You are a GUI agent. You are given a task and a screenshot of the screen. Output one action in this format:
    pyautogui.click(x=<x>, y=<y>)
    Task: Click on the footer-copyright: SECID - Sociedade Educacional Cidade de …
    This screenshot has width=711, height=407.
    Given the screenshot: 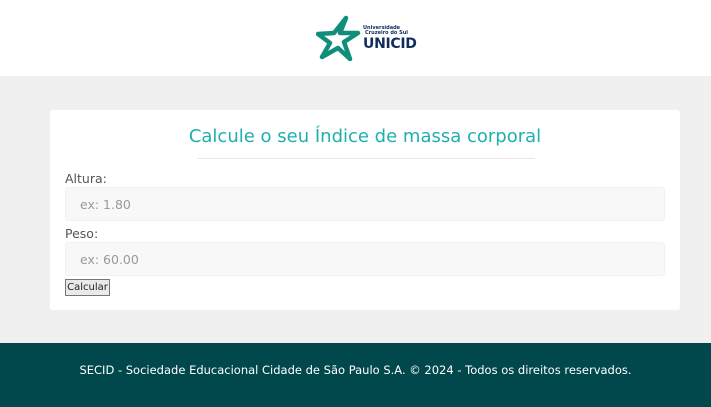 What is the action you would take?
    pyautogui.click(x=355, y=370)
    